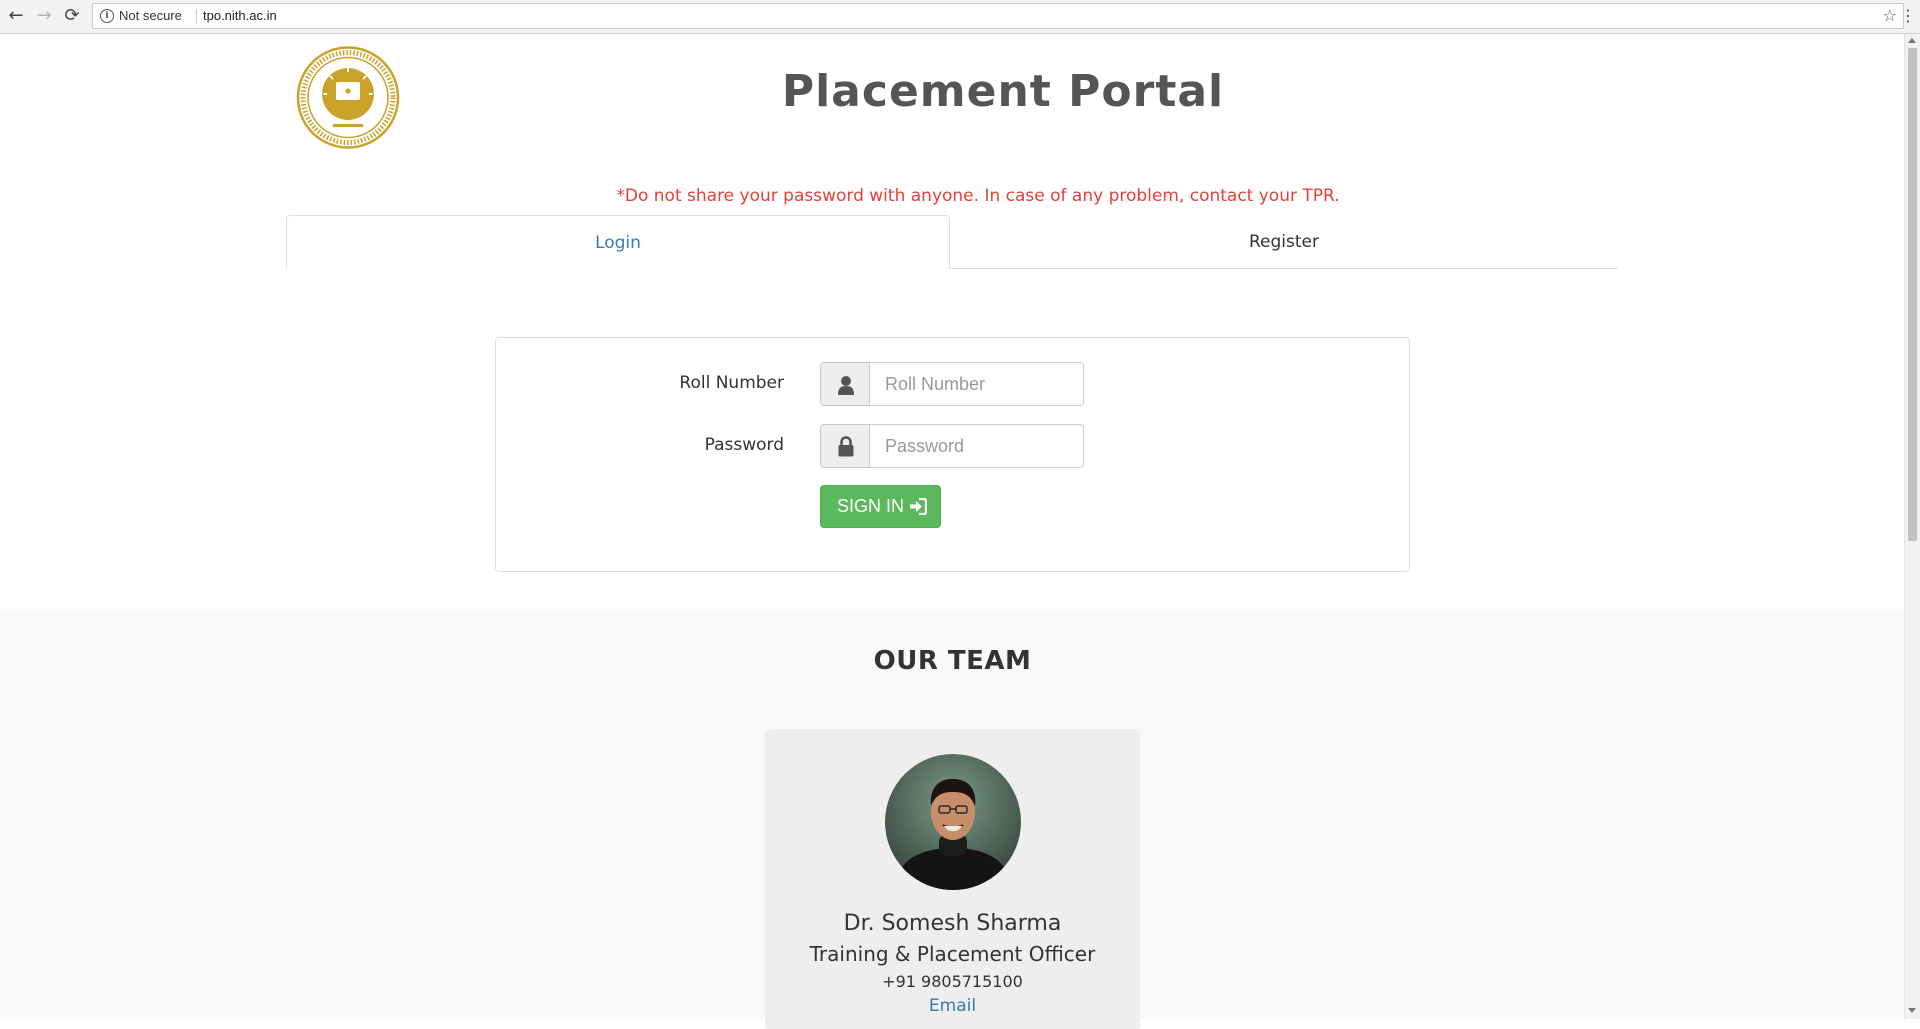 The height and width of the screenshot is (1029, 1920). Describe the element at coordinates (150, 15) in the screenshot. I see `security-label: Not secure` at that location.